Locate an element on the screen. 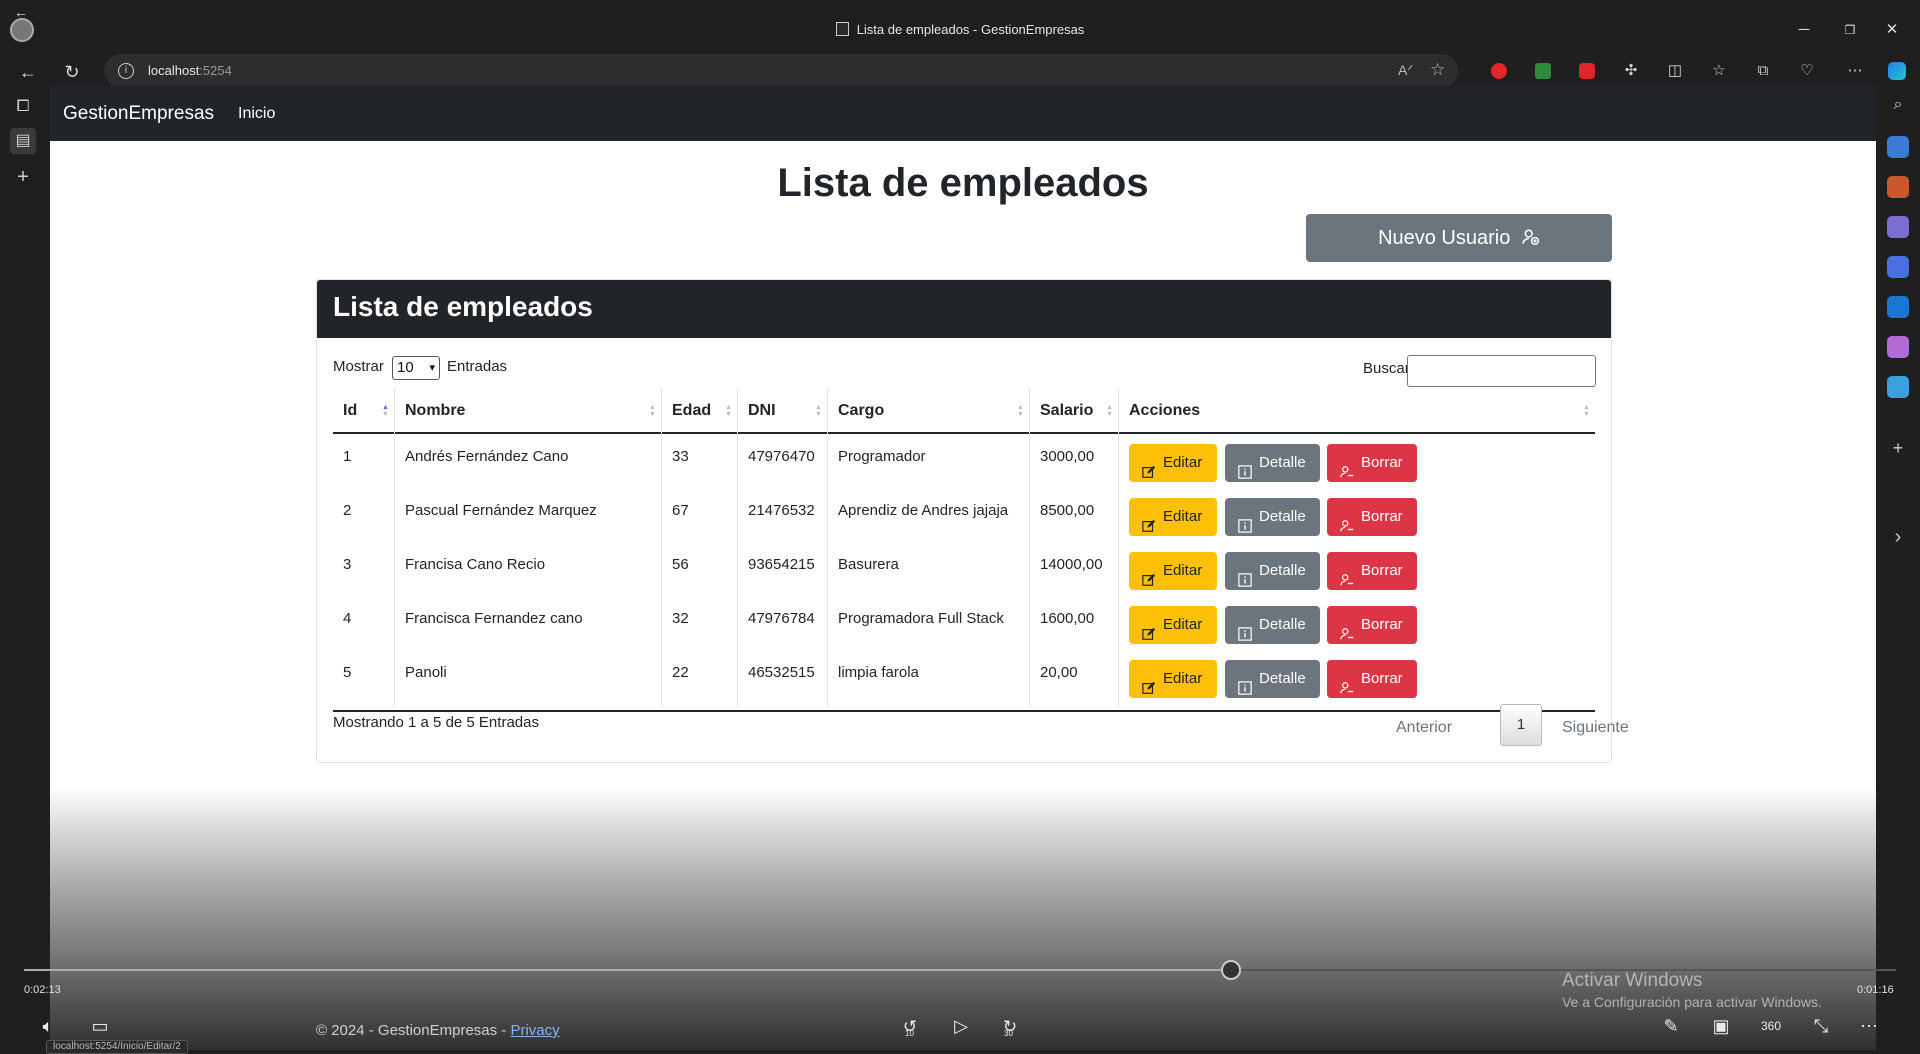 The image size is (1920, 1054). reload-button: ↻ is located at coordinates (72, 72).